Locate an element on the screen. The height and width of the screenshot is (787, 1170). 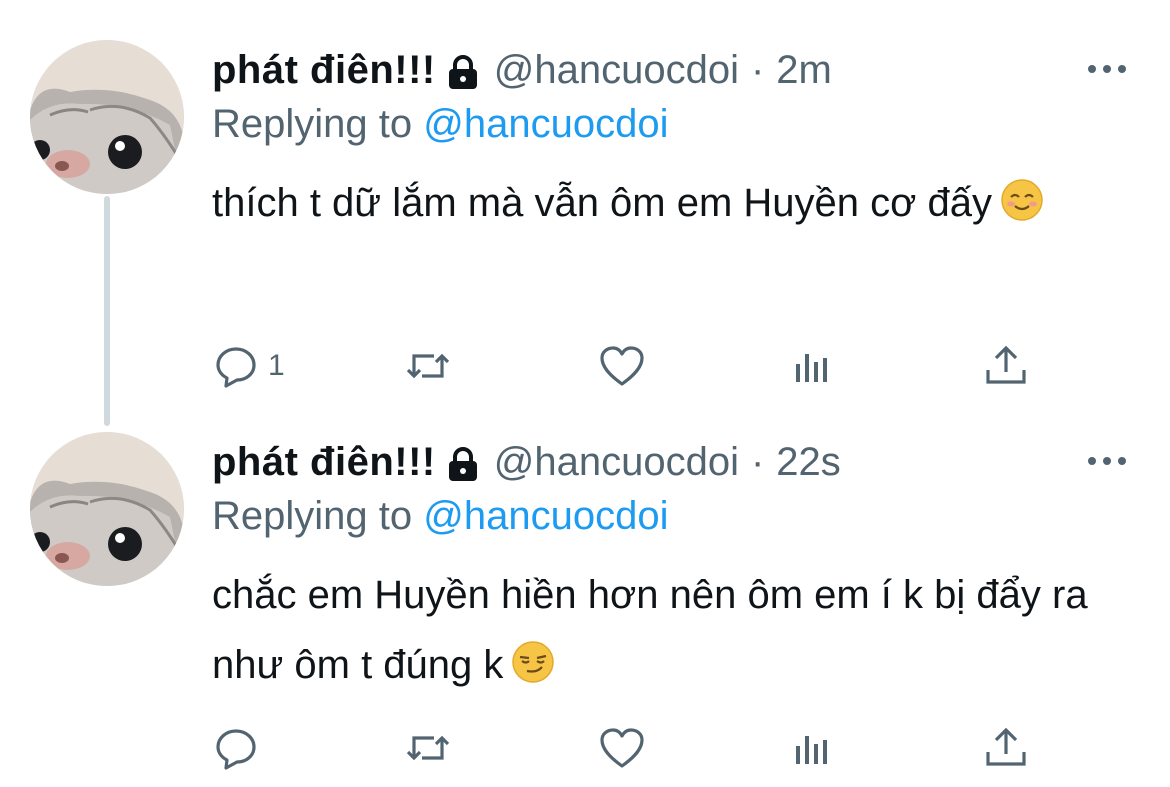
smiling-face-icon is located at coordinates (1022, 197).